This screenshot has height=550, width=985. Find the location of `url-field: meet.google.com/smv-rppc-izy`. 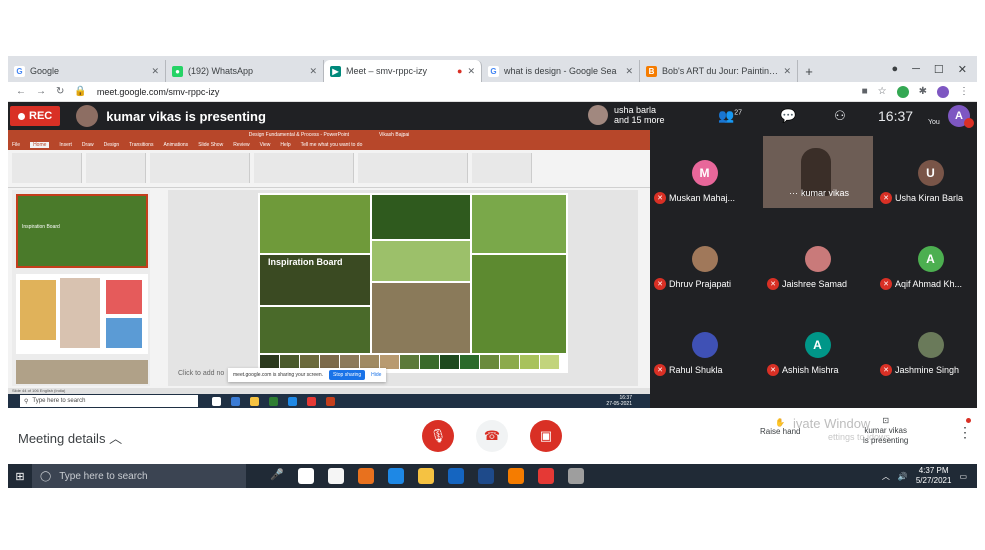

url-field: meet.google.com/smv-rppc-izy is located at coordinates (158, 92).